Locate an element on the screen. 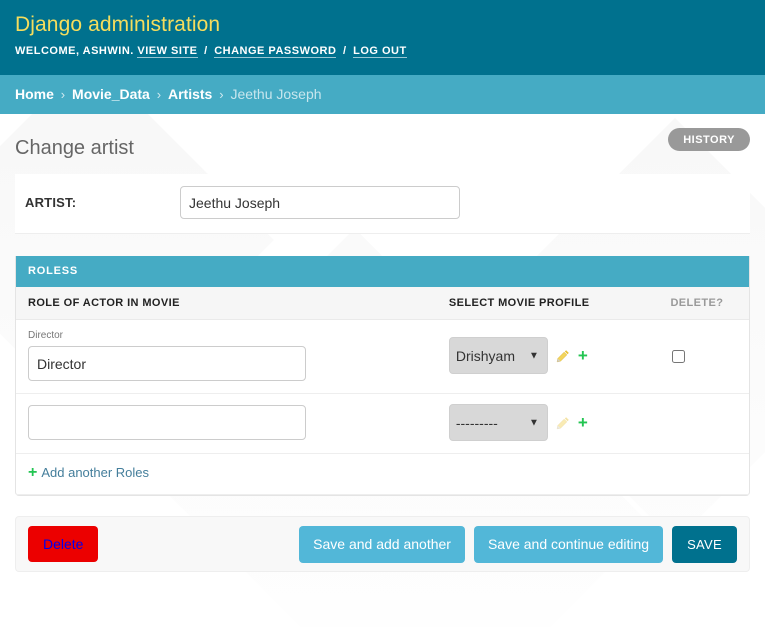  movie-select-wrapper: --------- ▼ is located at coordinates (498, 422).